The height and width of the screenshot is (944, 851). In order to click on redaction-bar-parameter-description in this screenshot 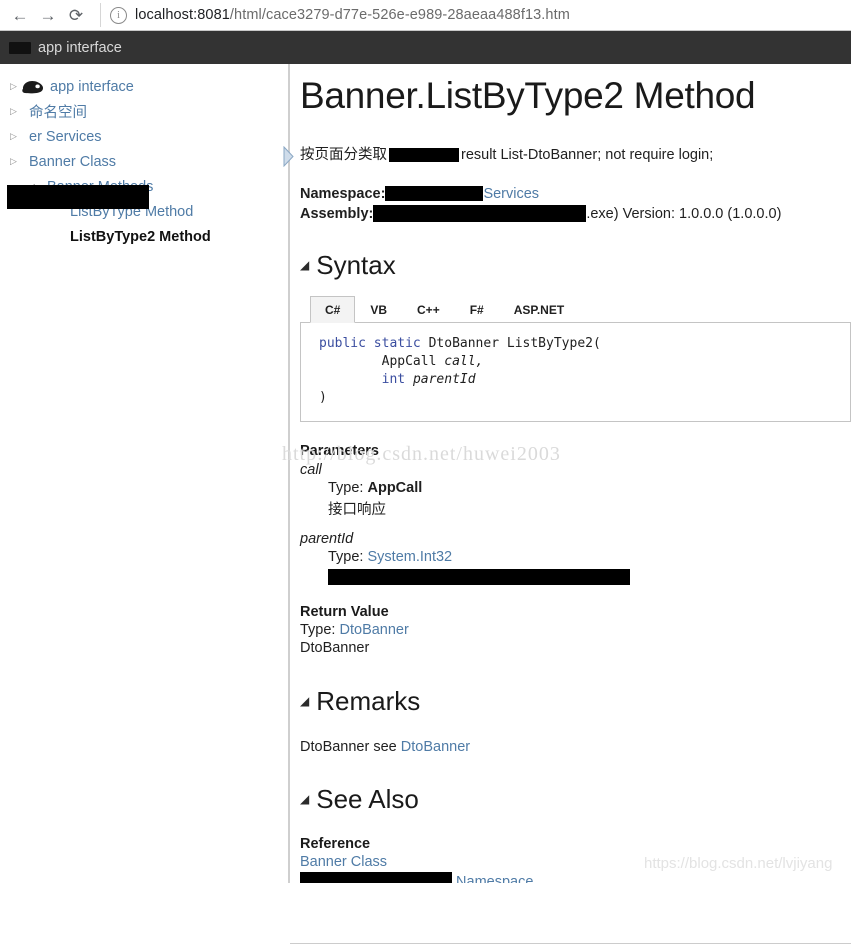, I will do `click(479, 576)`.